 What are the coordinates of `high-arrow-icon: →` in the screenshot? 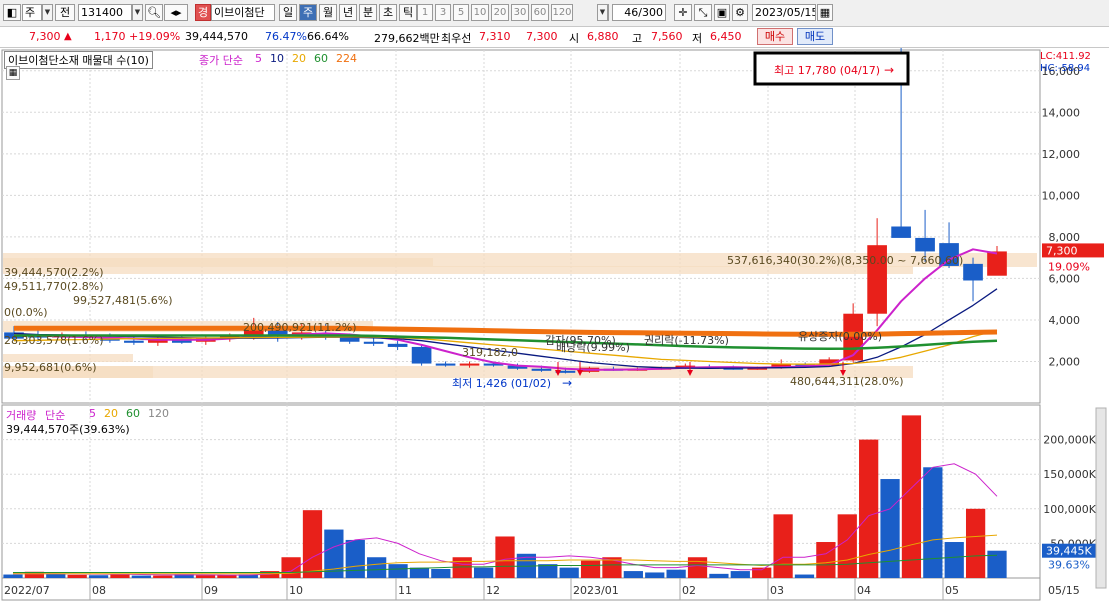 It's located at (889, 70).